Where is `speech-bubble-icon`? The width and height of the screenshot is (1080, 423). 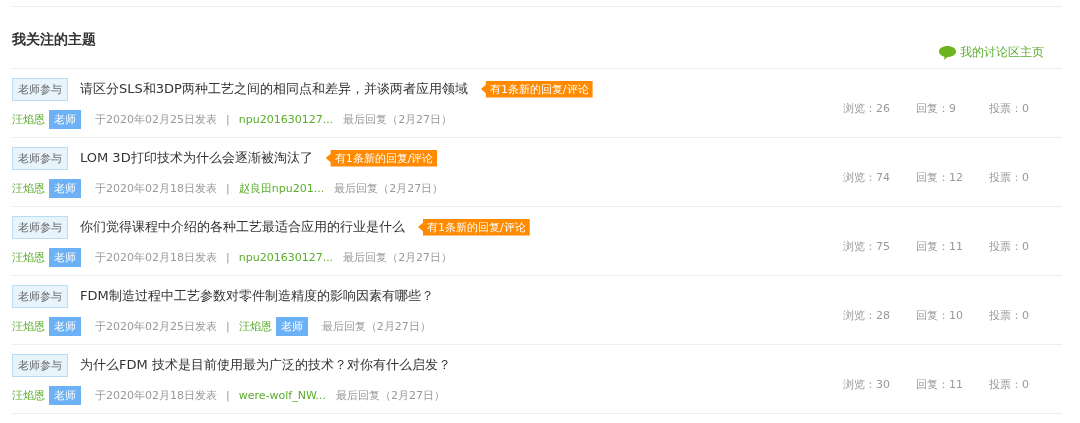
speech-bubble-icon is located at coordinates (947, 52).